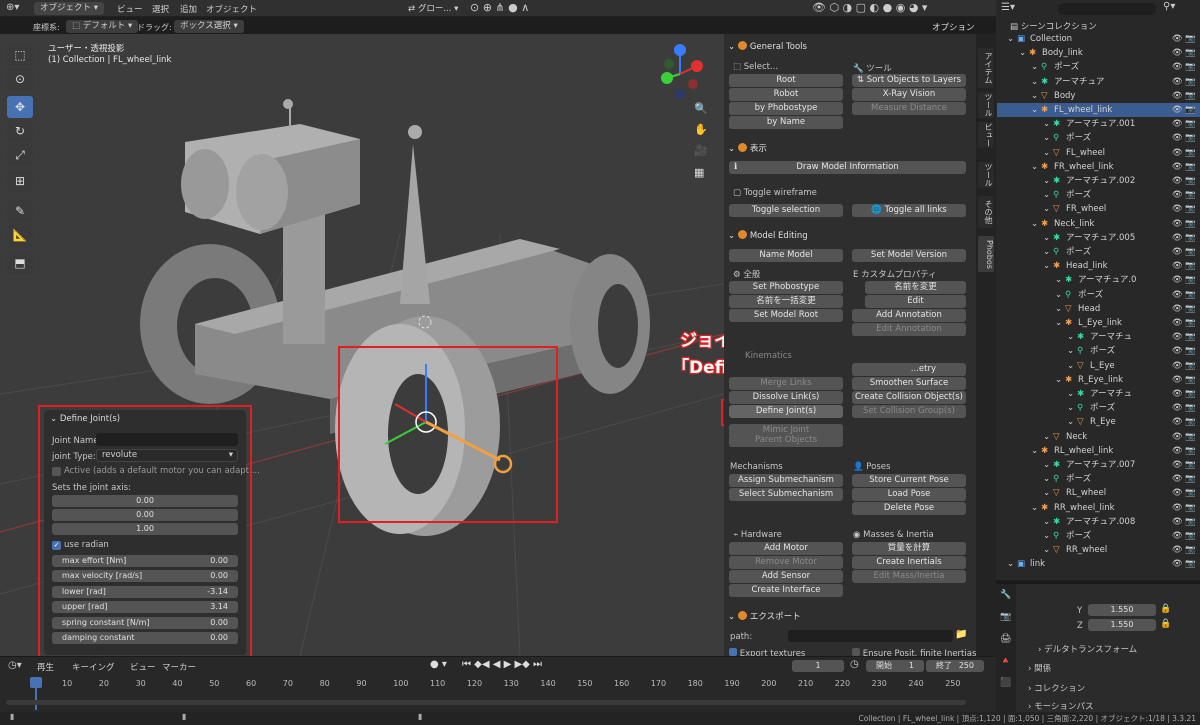  I want to click on edit-mass-button: Edit Mass/Inertia, so click(909, 576).